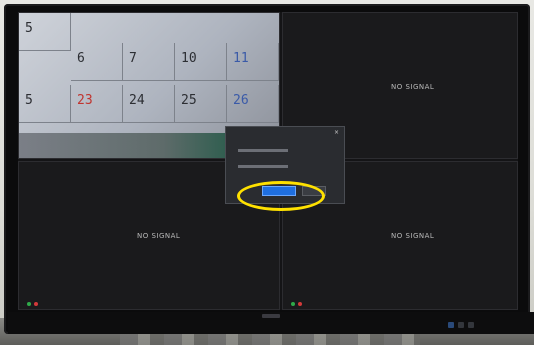 The width and height of the screenshot is (534, 345). Describe the element at coordinates (271, 316) in the screenshot. I see `logo-icon` at that location.